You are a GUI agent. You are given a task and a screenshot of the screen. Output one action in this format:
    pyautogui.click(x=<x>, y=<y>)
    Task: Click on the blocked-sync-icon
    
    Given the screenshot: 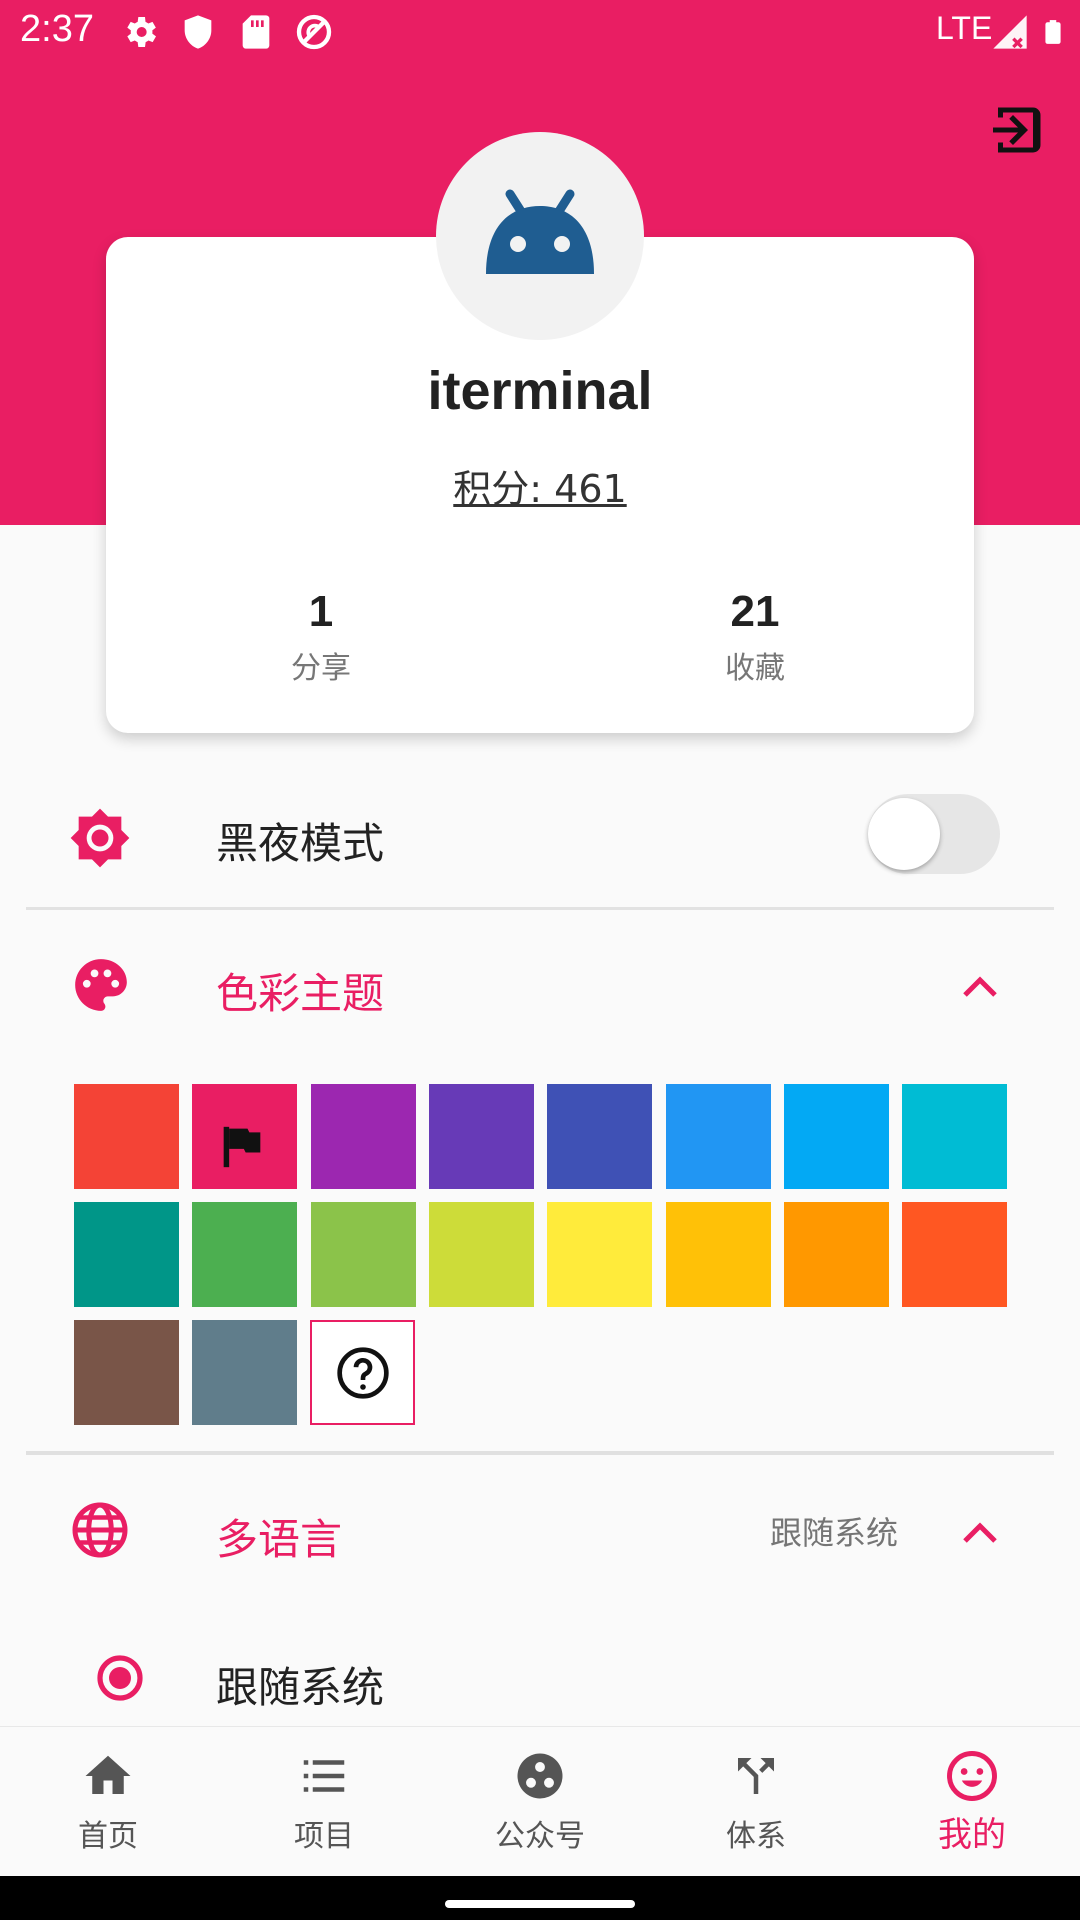 What is the action you would take?
    pyautogui.click(x=314, y=32)
    